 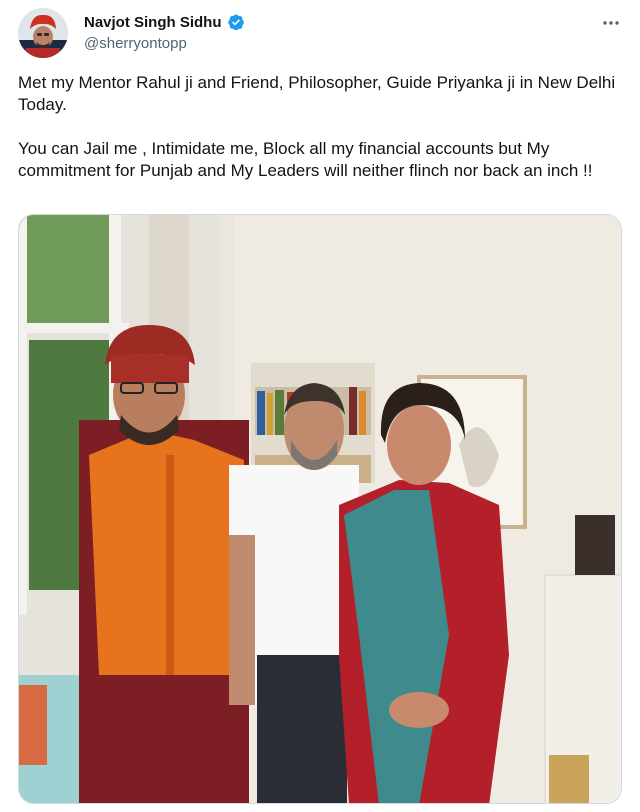 What do you see at coordinates (164, 43) in the screenshot?
I see `author-handle: @sherryontopp` at bounding box center [164, 43].